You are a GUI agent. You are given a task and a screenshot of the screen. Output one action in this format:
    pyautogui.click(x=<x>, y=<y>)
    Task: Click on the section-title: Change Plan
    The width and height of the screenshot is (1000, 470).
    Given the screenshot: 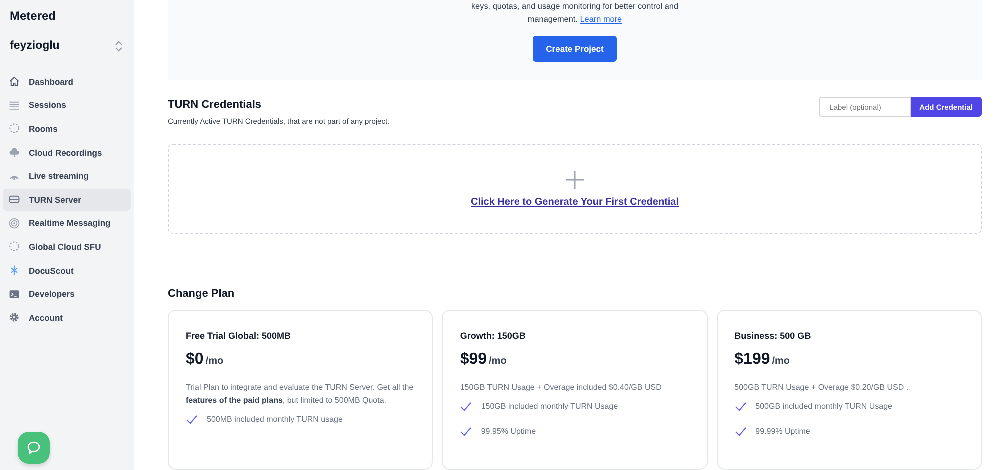 What is the action you would take?
    pyautogui.click(x=202, y=294)
    